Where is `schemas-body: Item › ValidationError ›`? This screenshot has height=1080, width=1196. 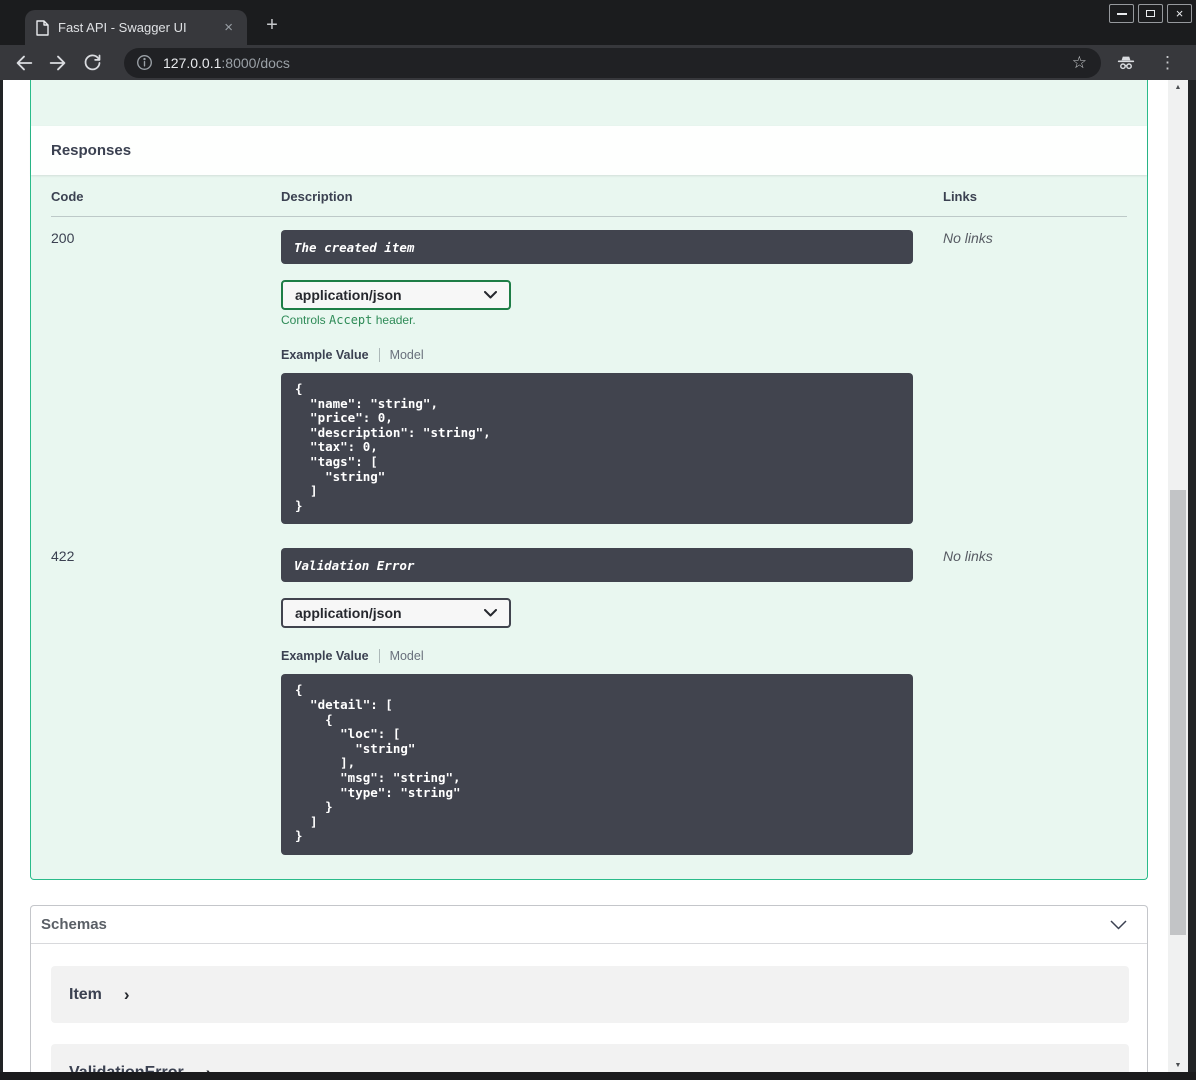
schemas-body: Item › ValidationError › is located at coordinates (589, 1008).